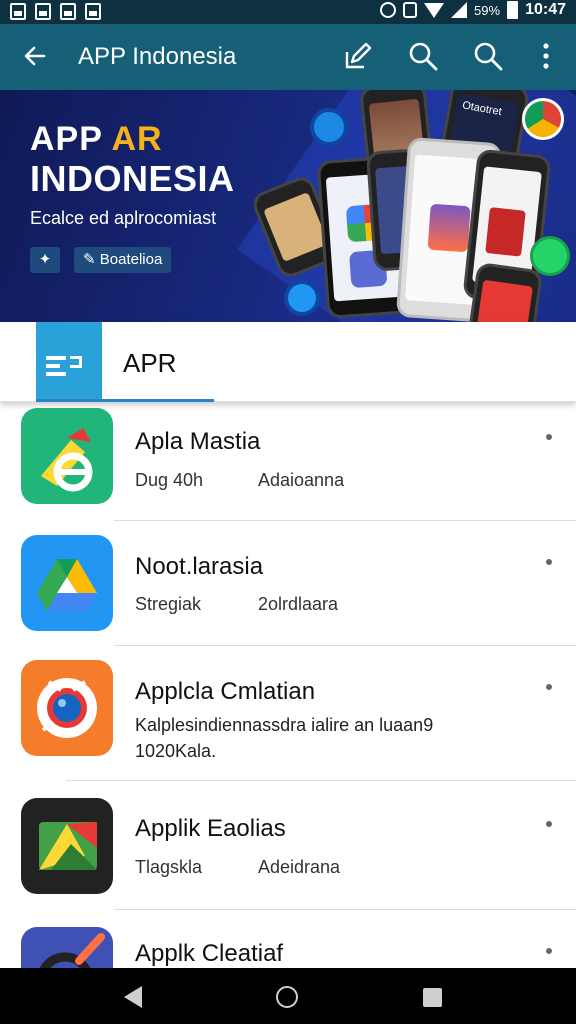 The image size is (576, 1024). What do you see at coordinates (513, 10) in the screenshot?
I see `battery-icon` at bounding box center [513, 10].